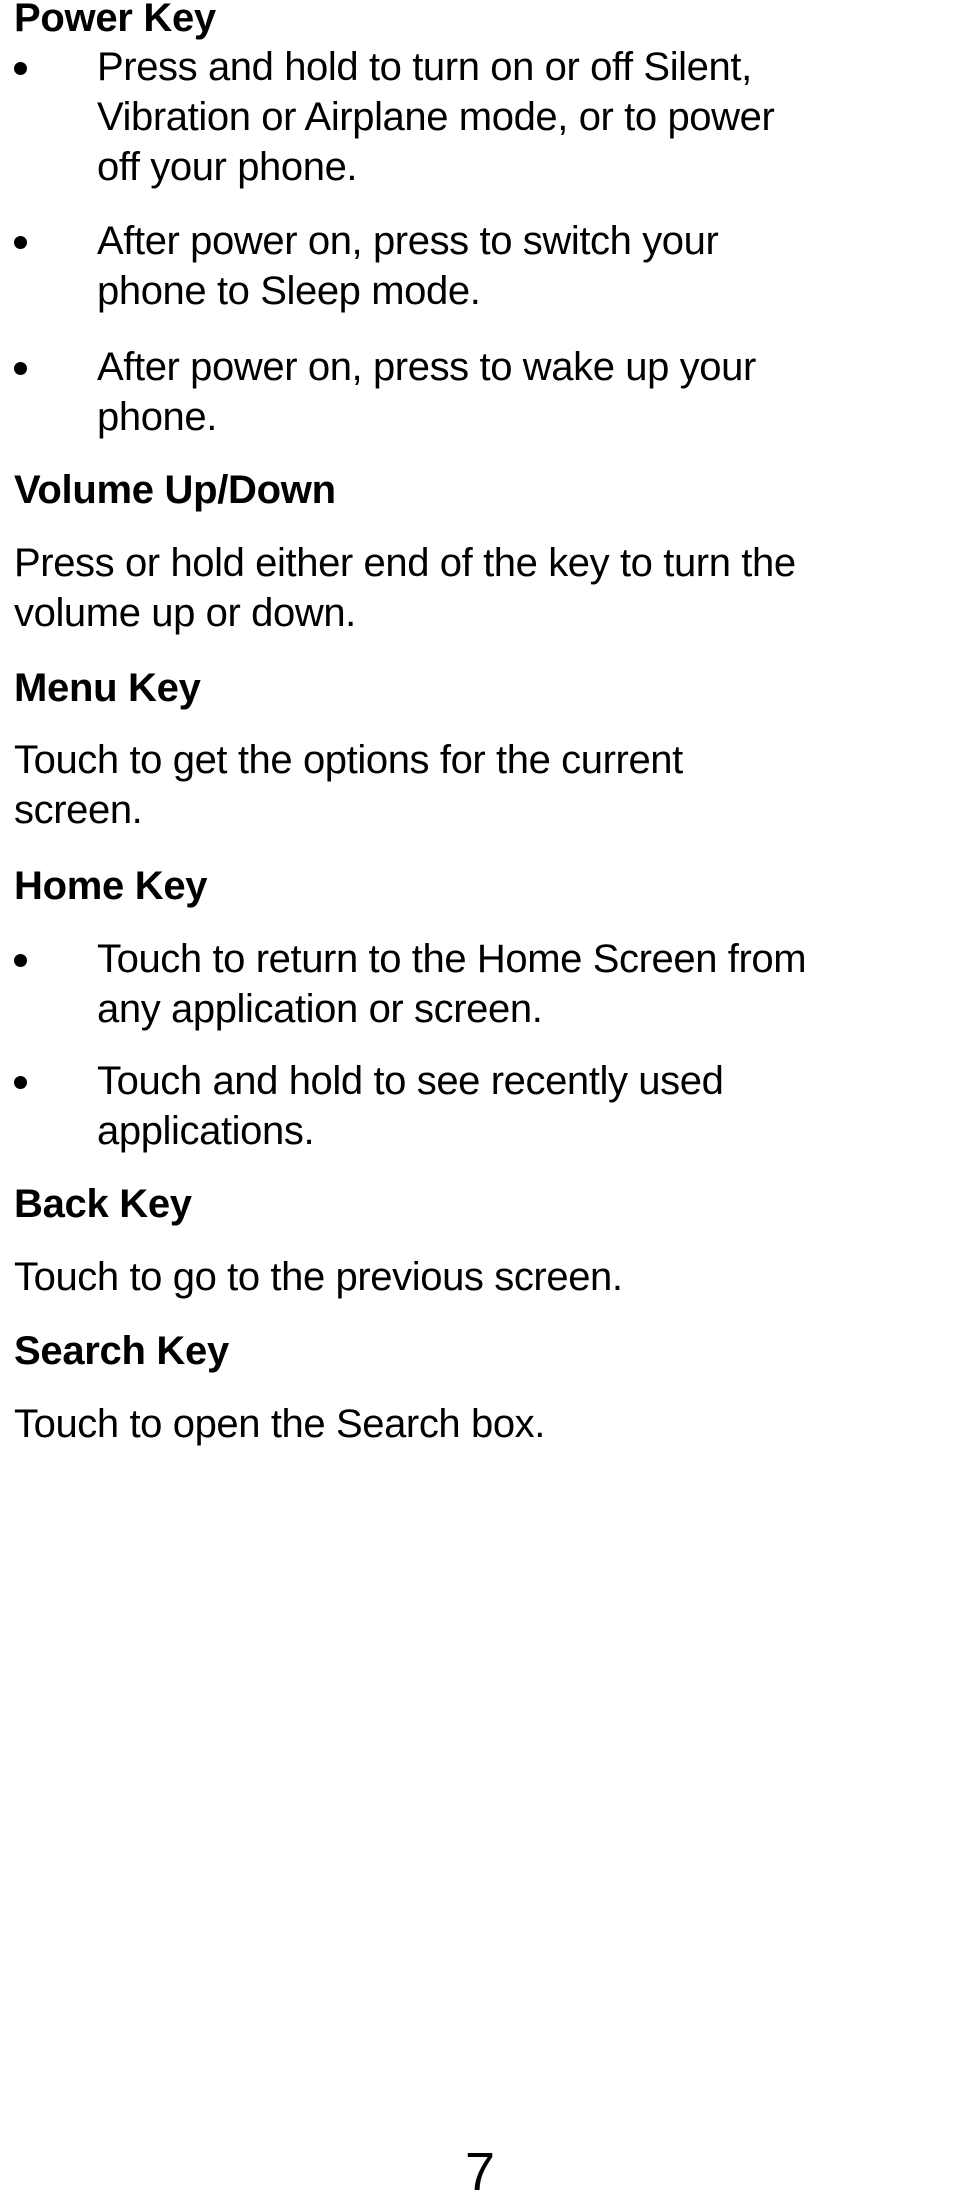 The width and height of the screenshot is (960, 2202). I want to click on text-line: After power on, press to switch your, so click(408, 241).